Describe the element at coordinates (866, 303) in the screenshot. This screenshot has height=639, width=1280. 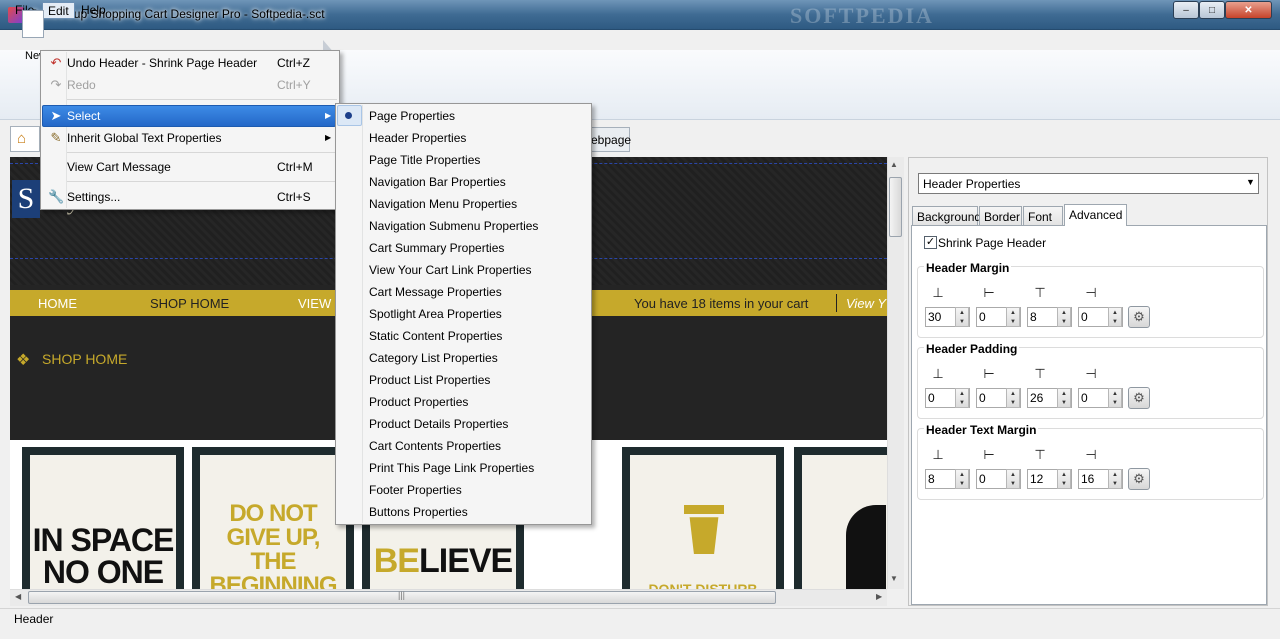
I see `view-cart-link: View Y` at that location.